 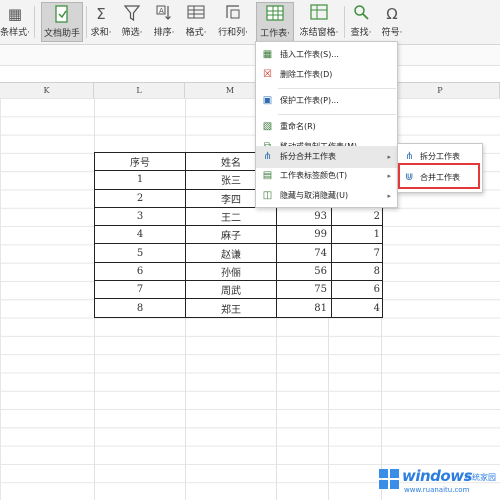 I want to click on watermark: windows 系统家园 www.ruanaitu.com, so click(x=438, y=481).